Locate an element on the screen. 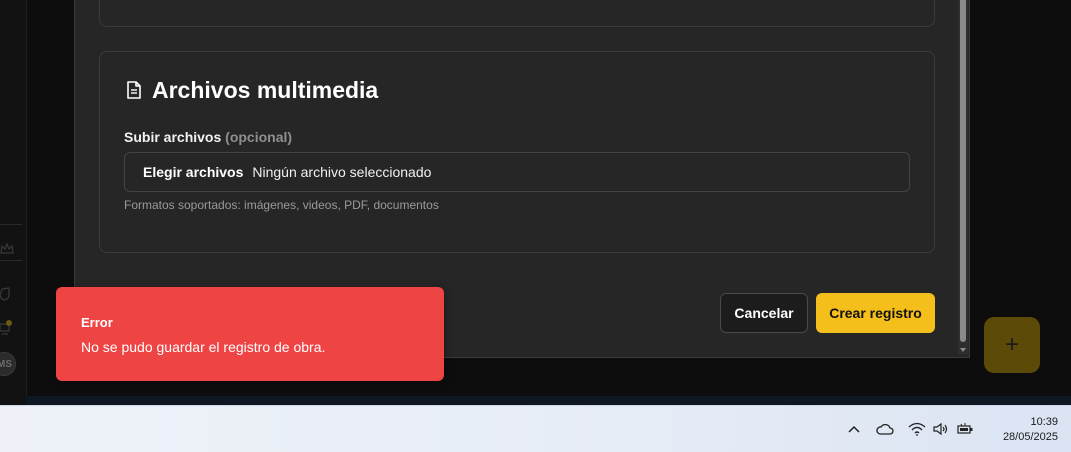  add-fab-button: + is located at coordinates (1012, 345).